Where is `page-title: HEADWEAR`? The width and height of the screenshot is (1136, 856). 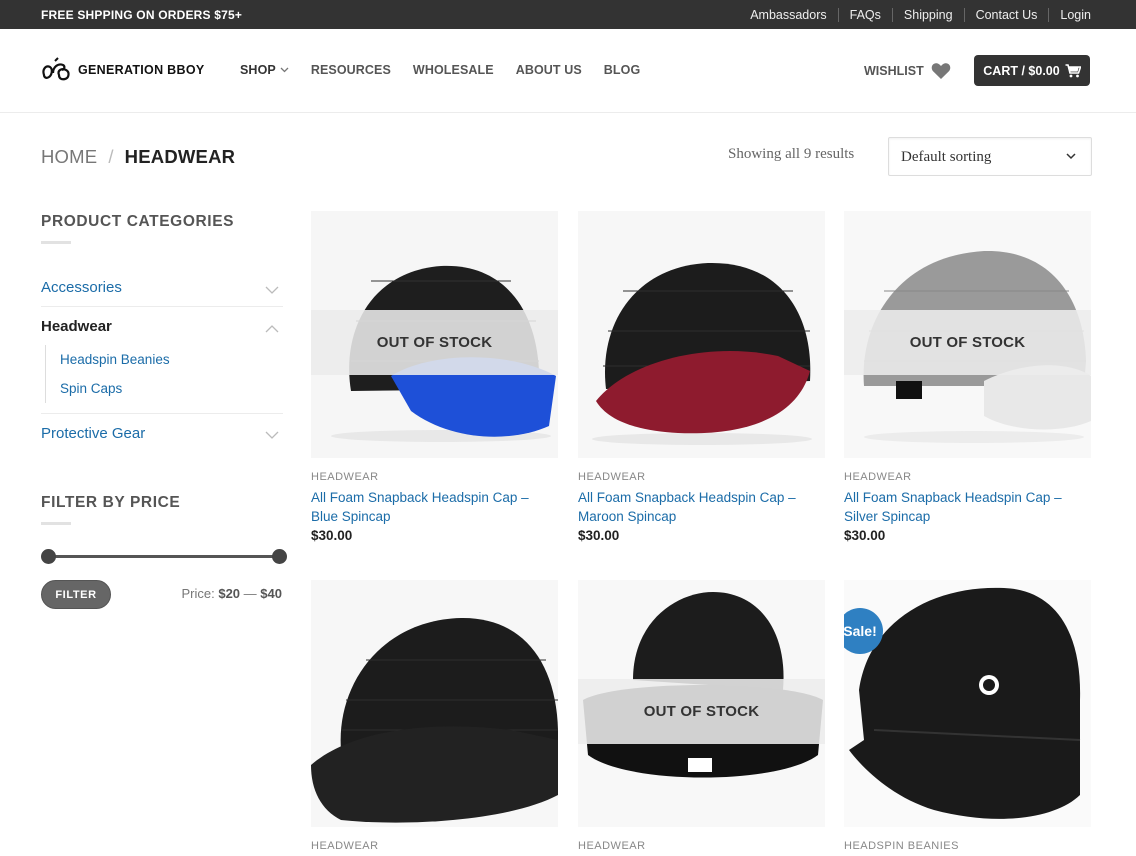
page-title: HEADWEAR is located at coordinates (180, 156).